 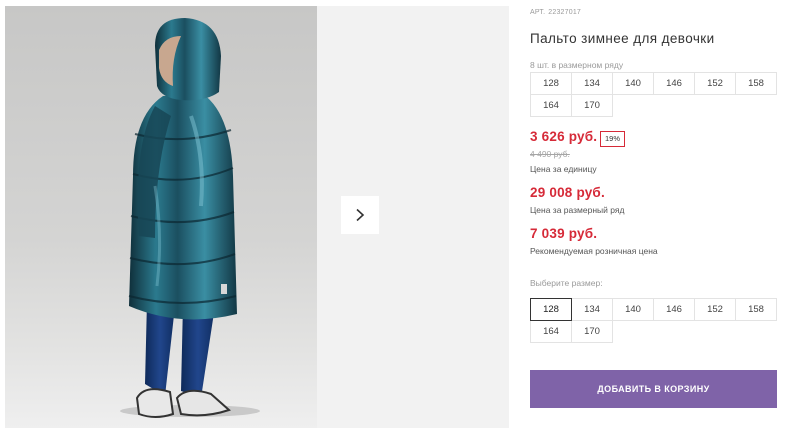 What do you see at coordinates (622, 38) in the screenshot?
I see `product-title: Пальто зимнее для девочки` at bounding box center [622, 38].